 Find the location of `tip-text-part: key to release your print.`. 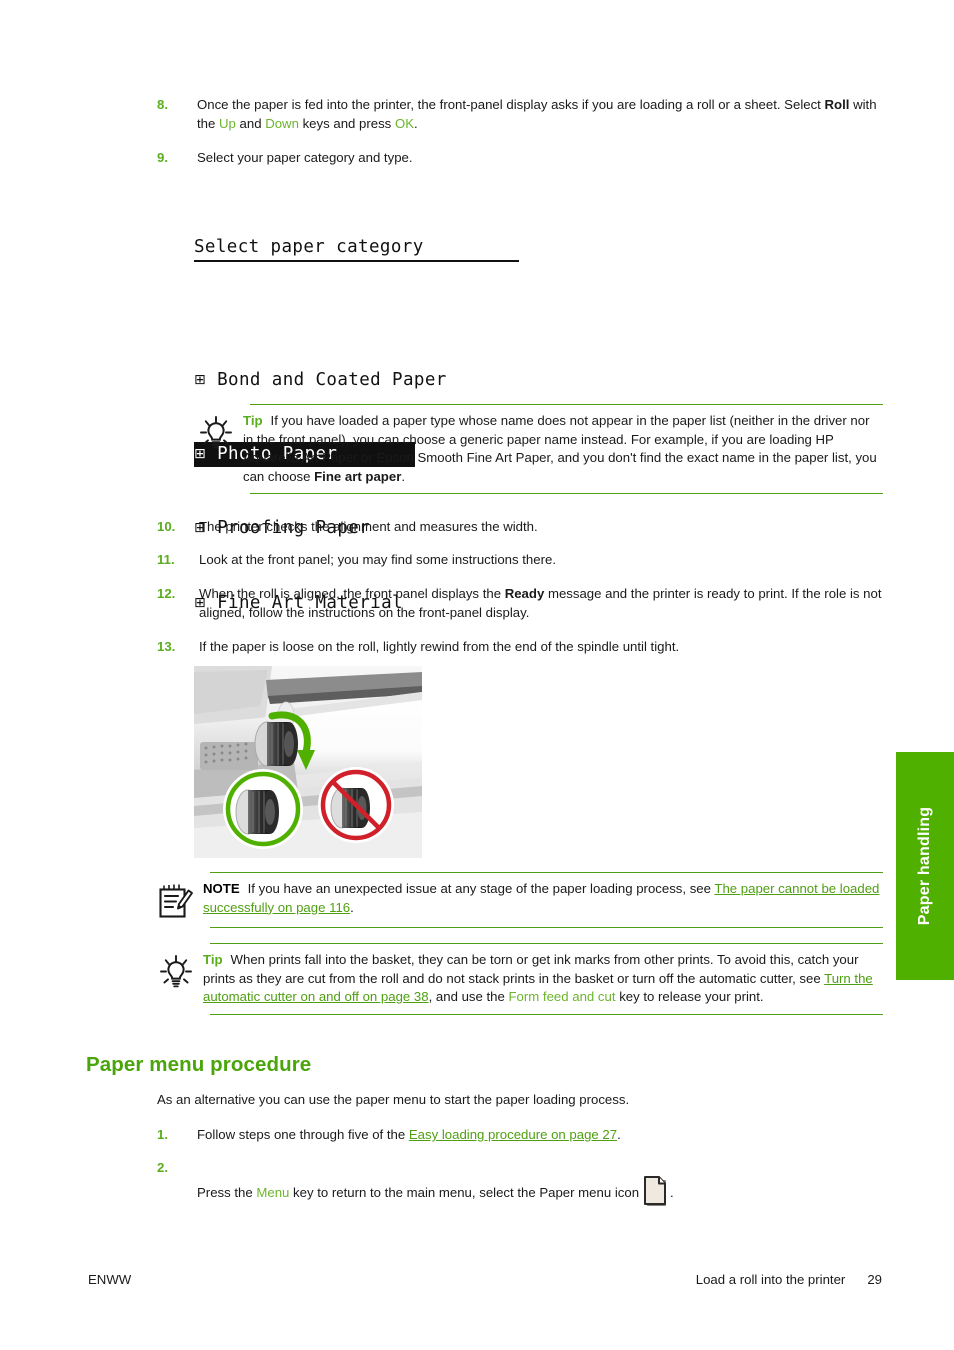

tip-text-part: key to release your print. is located at coordinates (689, 997).